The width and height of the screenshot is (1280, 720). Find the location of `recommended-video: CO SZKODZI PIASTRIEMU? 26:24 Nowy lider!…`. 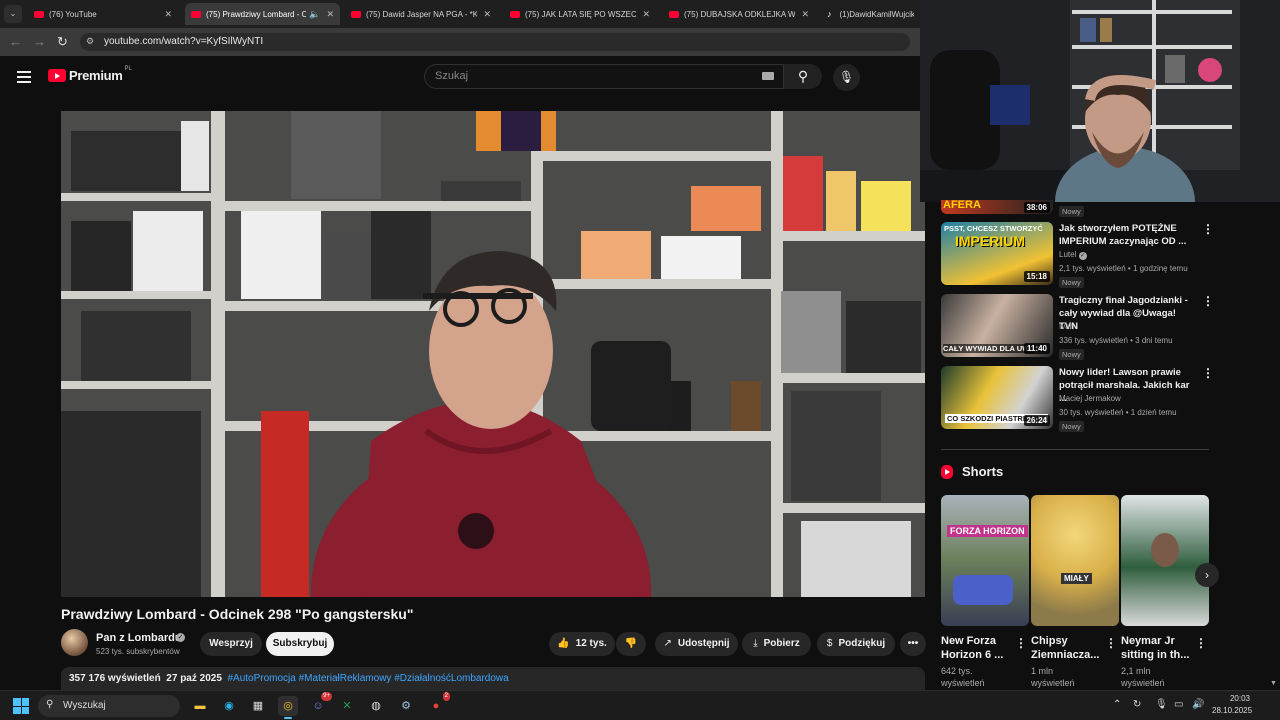

recommended-video: CO SZKODZI PIASTRIEMU? 26:24 Nowy lider!… is located at coordinates (1077, 399).